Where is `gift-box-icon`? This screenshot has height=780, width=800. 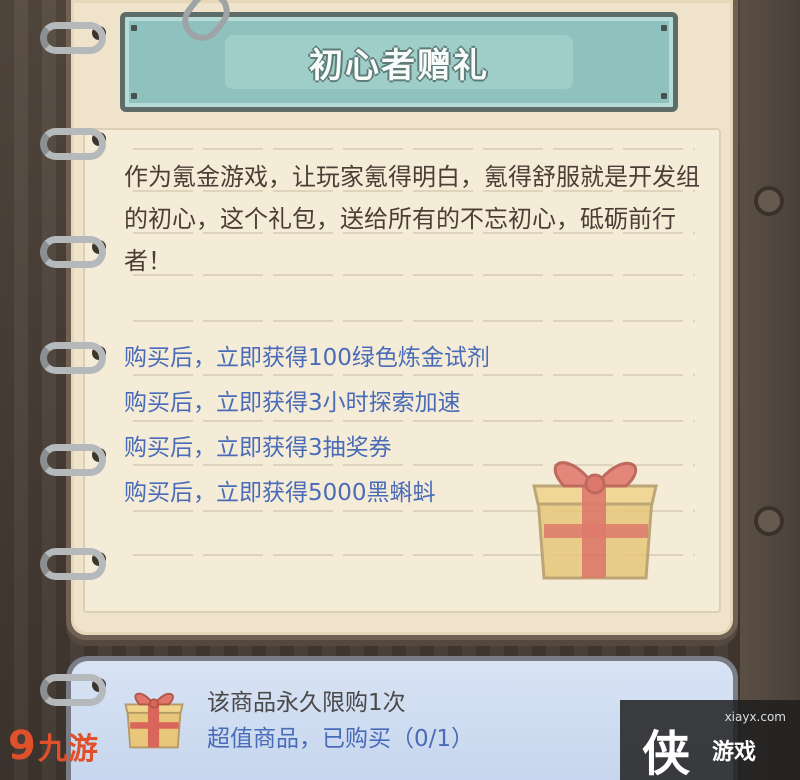 gift-box-icon is located at coordinates (595, 520).